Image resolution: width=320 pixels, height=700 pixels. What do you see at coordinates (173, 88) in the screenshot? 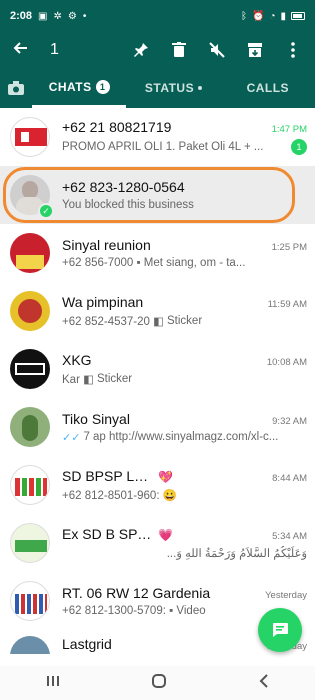
I see `tab-status: STATUS` at bounding box center [173, 88].